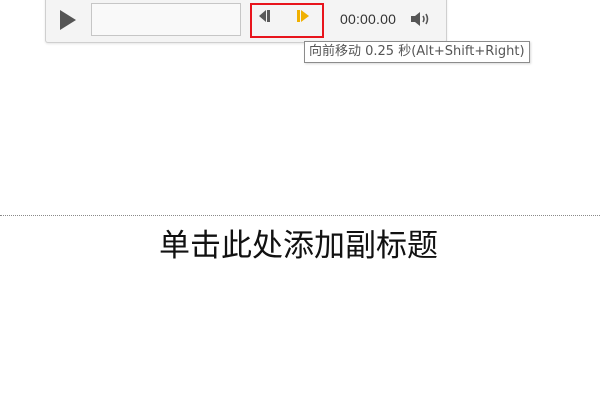 The height and width of the screenshot is (400, 600). I want to click on subtitle-placeholder: 单击此处添加副标题, so click(300, 242).